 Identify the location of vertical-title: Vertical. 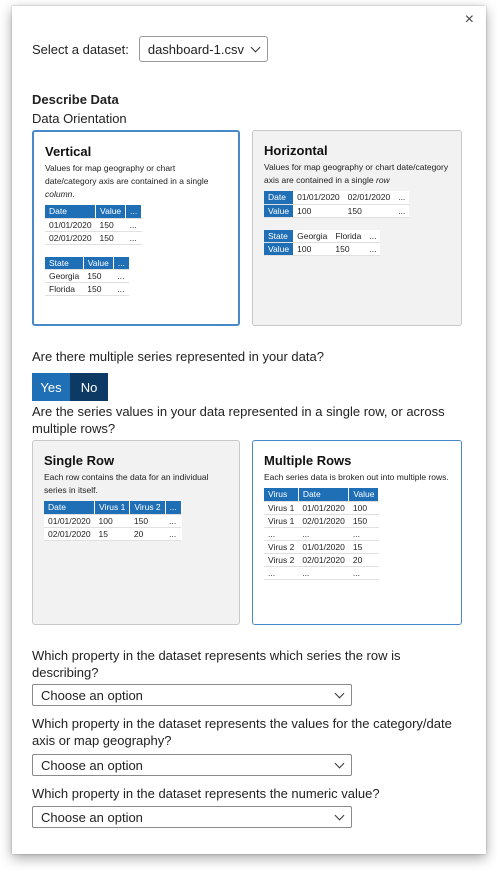
(68, 151).